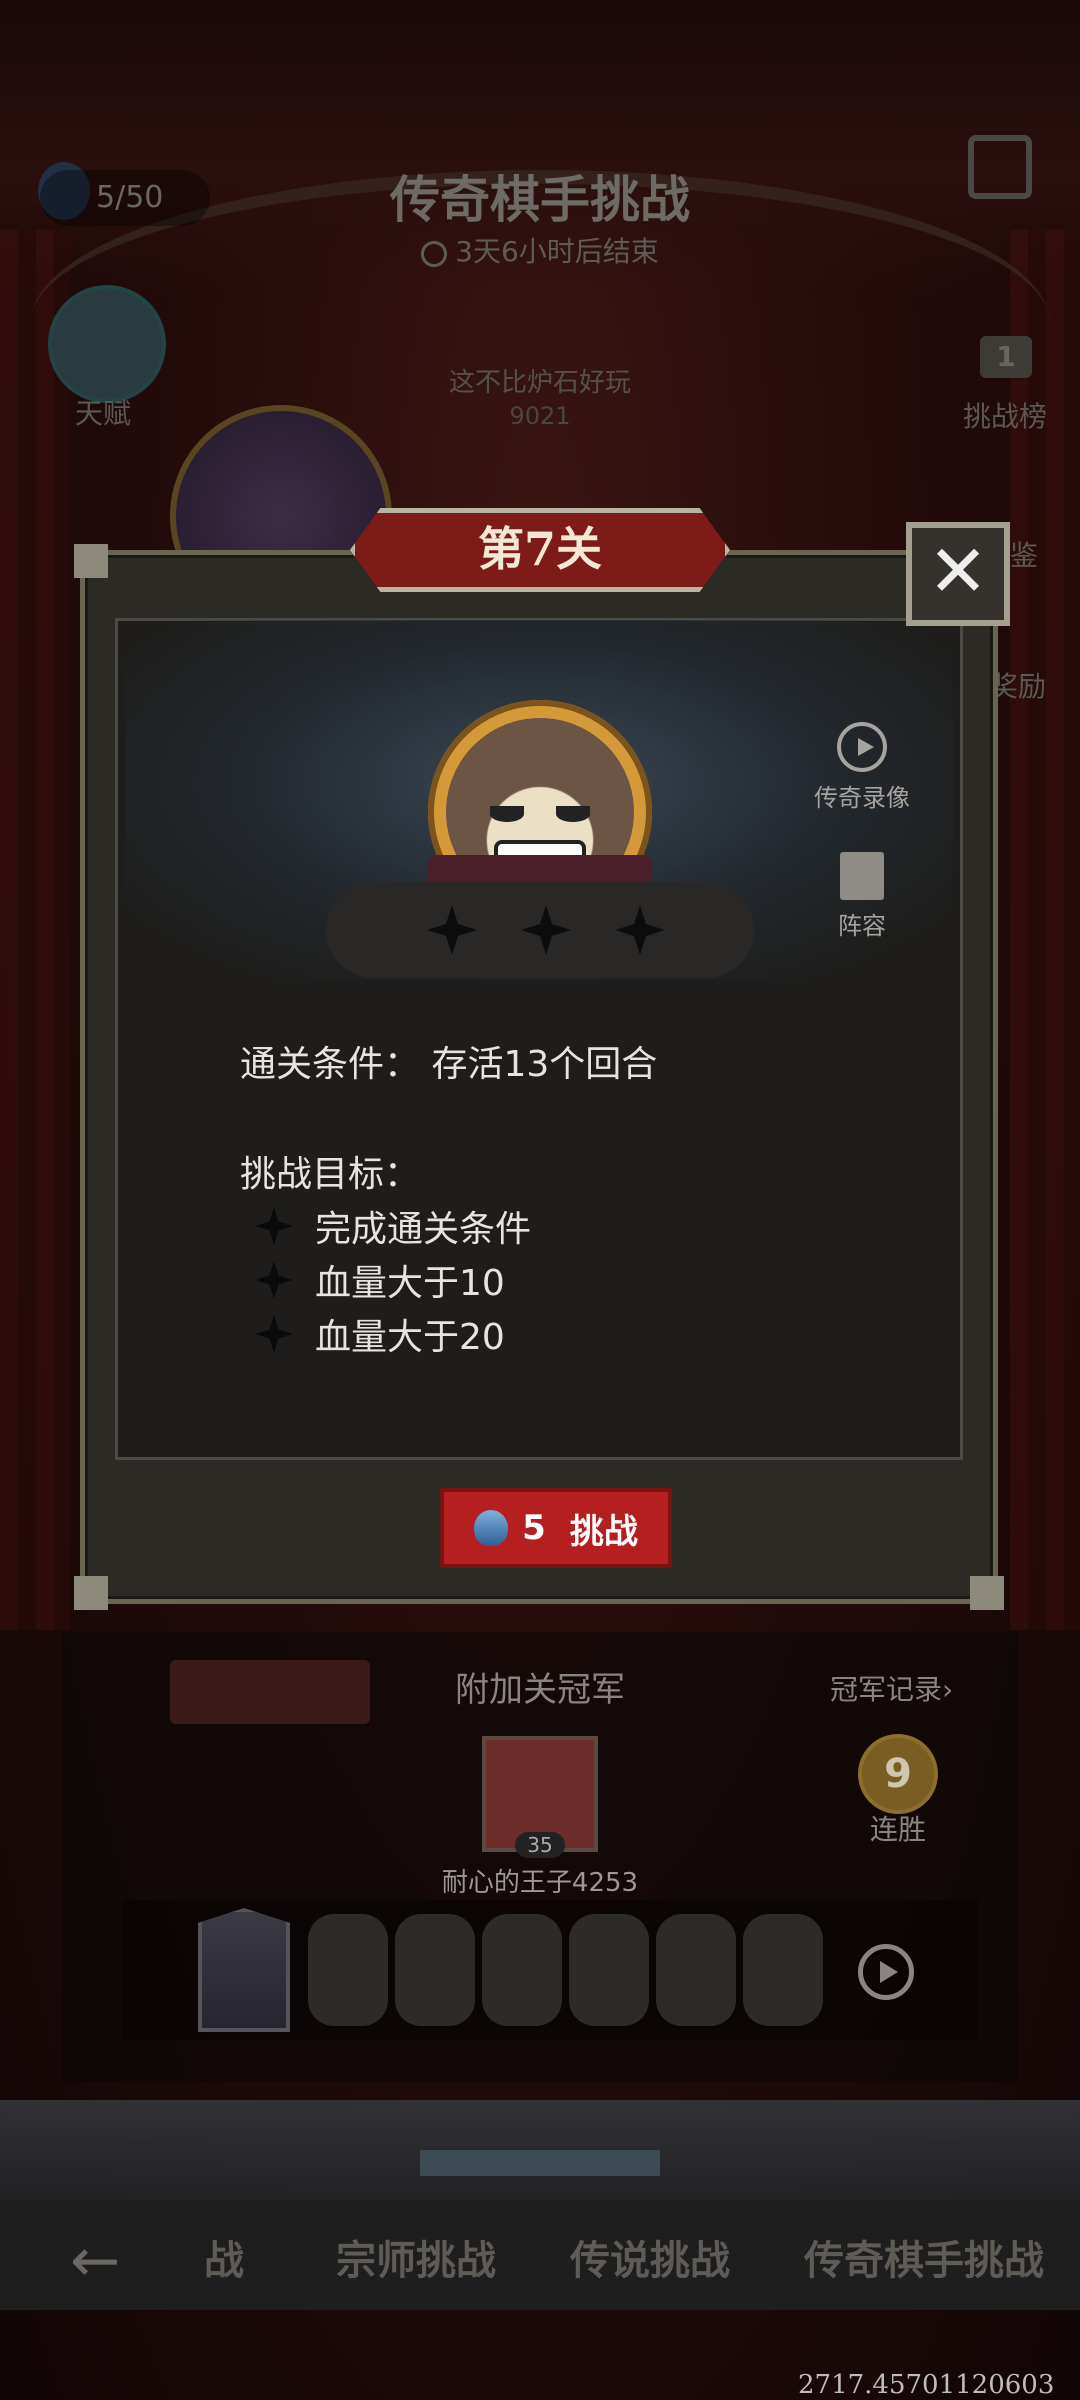 Image resolution: width=1080 pixels, height=2400 pixels. What do you see at coordinates (540, 416) in the screenshot?
I see `opponent-score: 9021` at bounding box center [540, 416].